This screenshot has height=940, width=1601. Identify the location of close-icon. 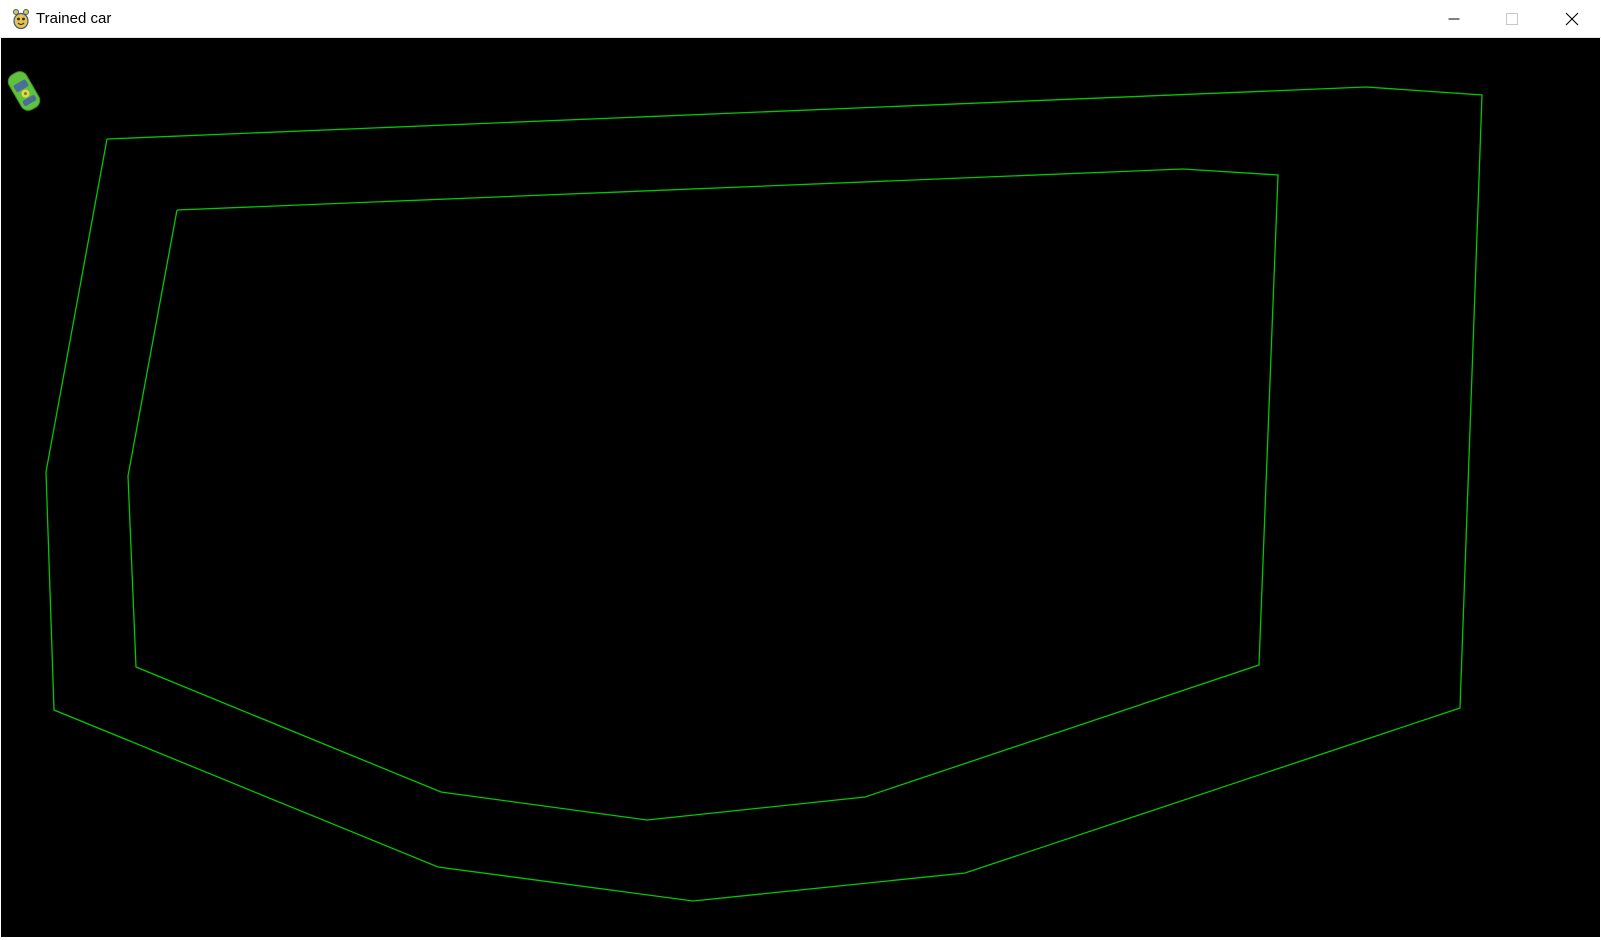
(1572, 19).